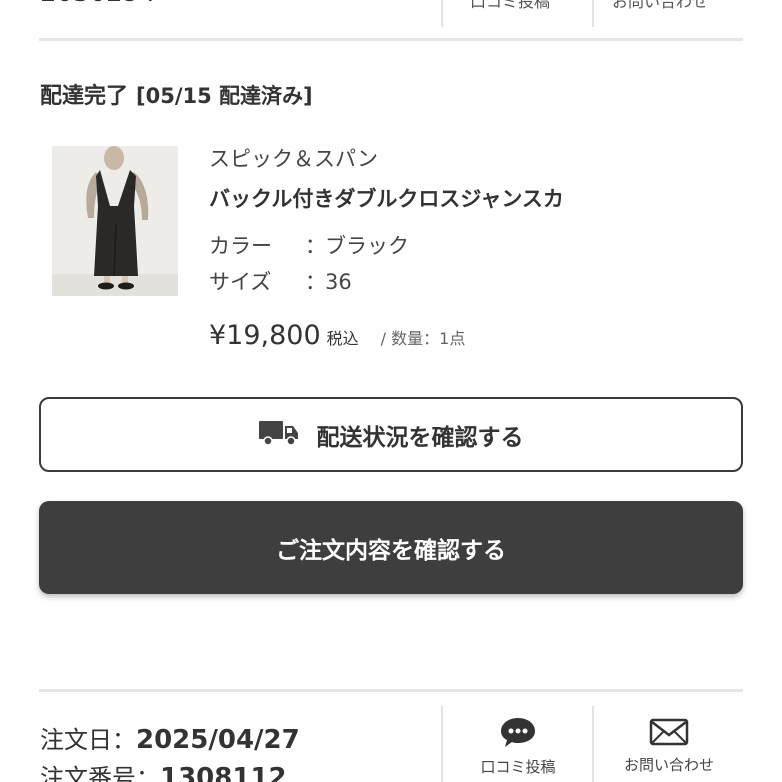 Image resolution: width=782 pixels, height=782 pixels. What do you see at coordinates (293, 158) in the screenshot?
I see `product-brand: スピック＆スパン` at bounding box center [293, 158].